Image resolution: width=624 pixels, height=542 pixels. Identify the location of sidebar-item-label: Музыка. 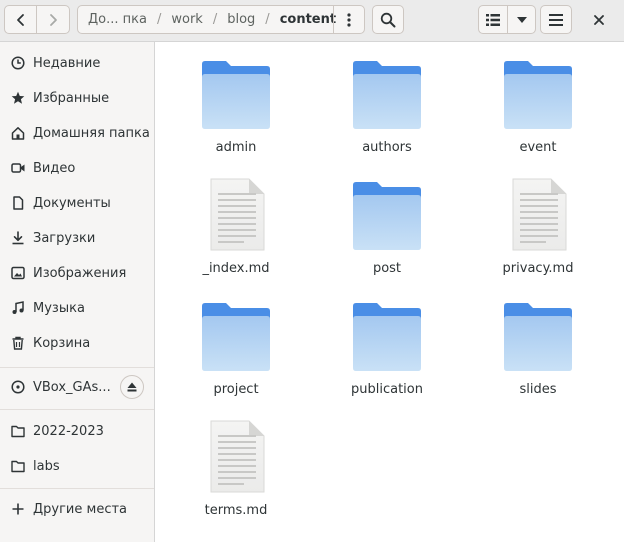
(59, 308).